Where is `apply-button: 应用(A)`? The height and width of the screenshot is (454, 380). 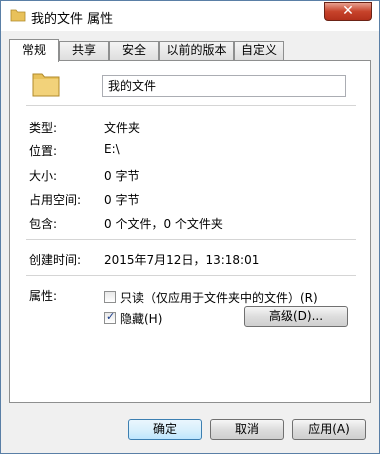
apply-button: 应用(A) is located at coordinates (329, 429).